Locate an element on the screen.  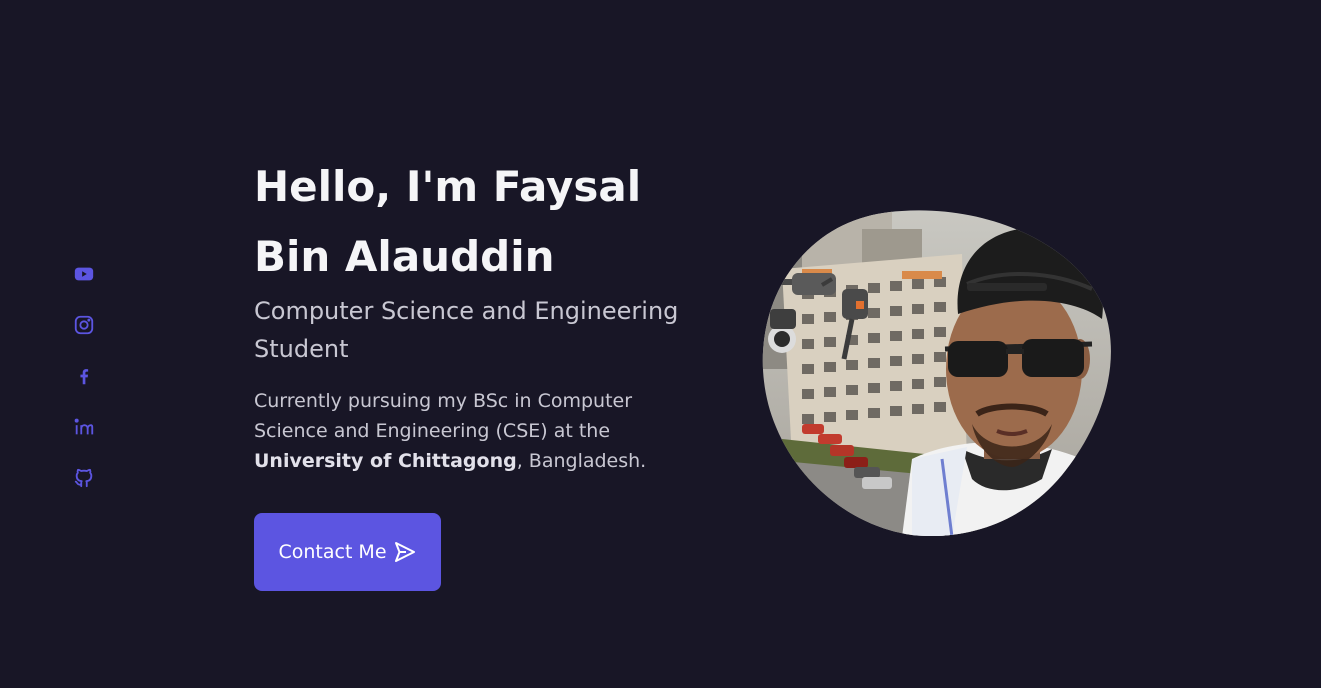
profile-photo is located at coordinates (938, 373).